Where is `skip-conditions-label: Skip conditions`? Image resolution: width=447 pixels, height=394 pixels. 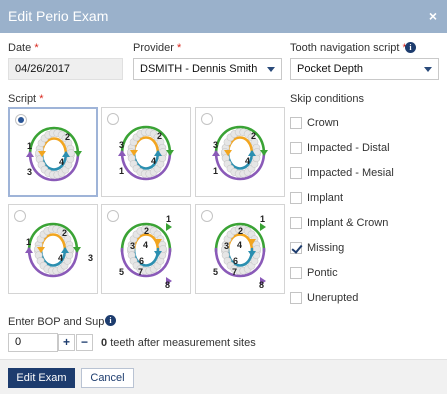 skip-conditions-label: Skip conditions is located at coordinates (327, 99).